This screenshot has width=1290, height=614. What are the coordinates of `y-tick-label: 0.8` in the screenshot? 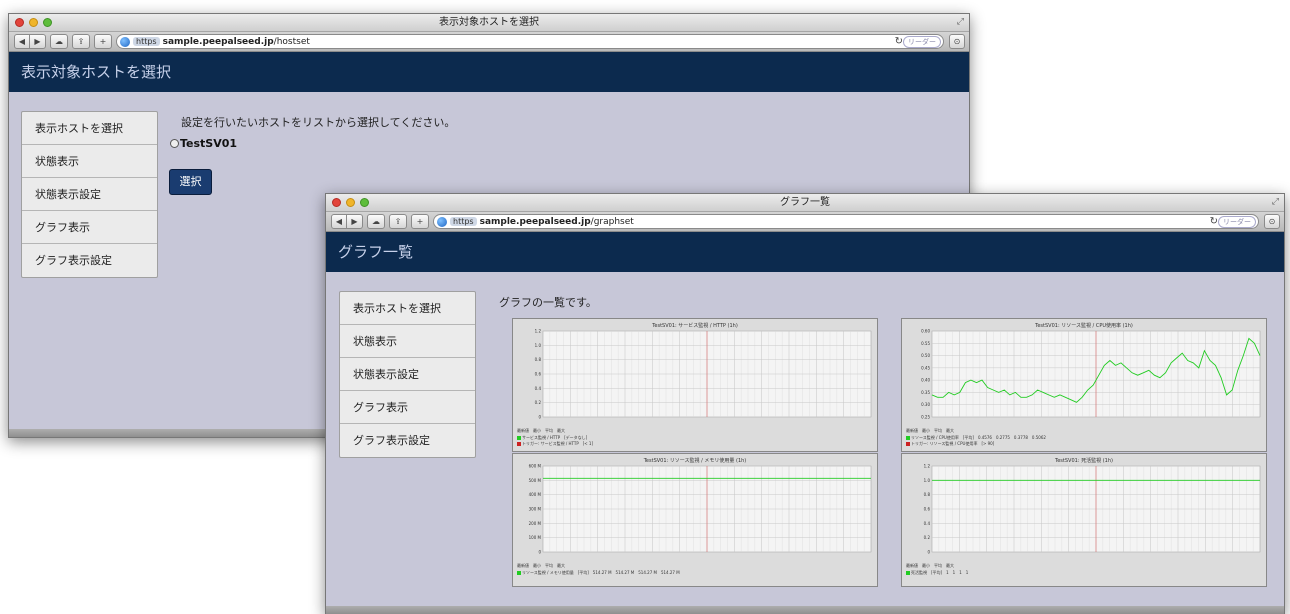 It's located at (927, 494).